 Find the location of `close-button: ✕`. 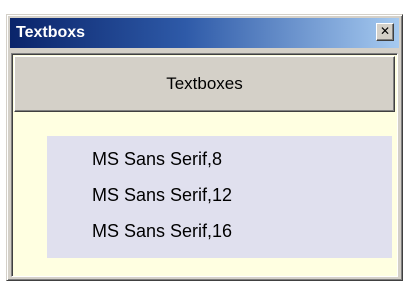

close-button: ✕ is located at coordinates (385, 32).